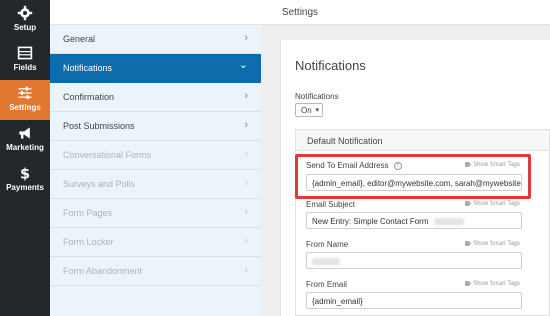 This screenshot has width=550, height=316. Describe the element at coordinates (99, 126) in the screenshot. I see `nav-item-label: Post Submissions` at that location.